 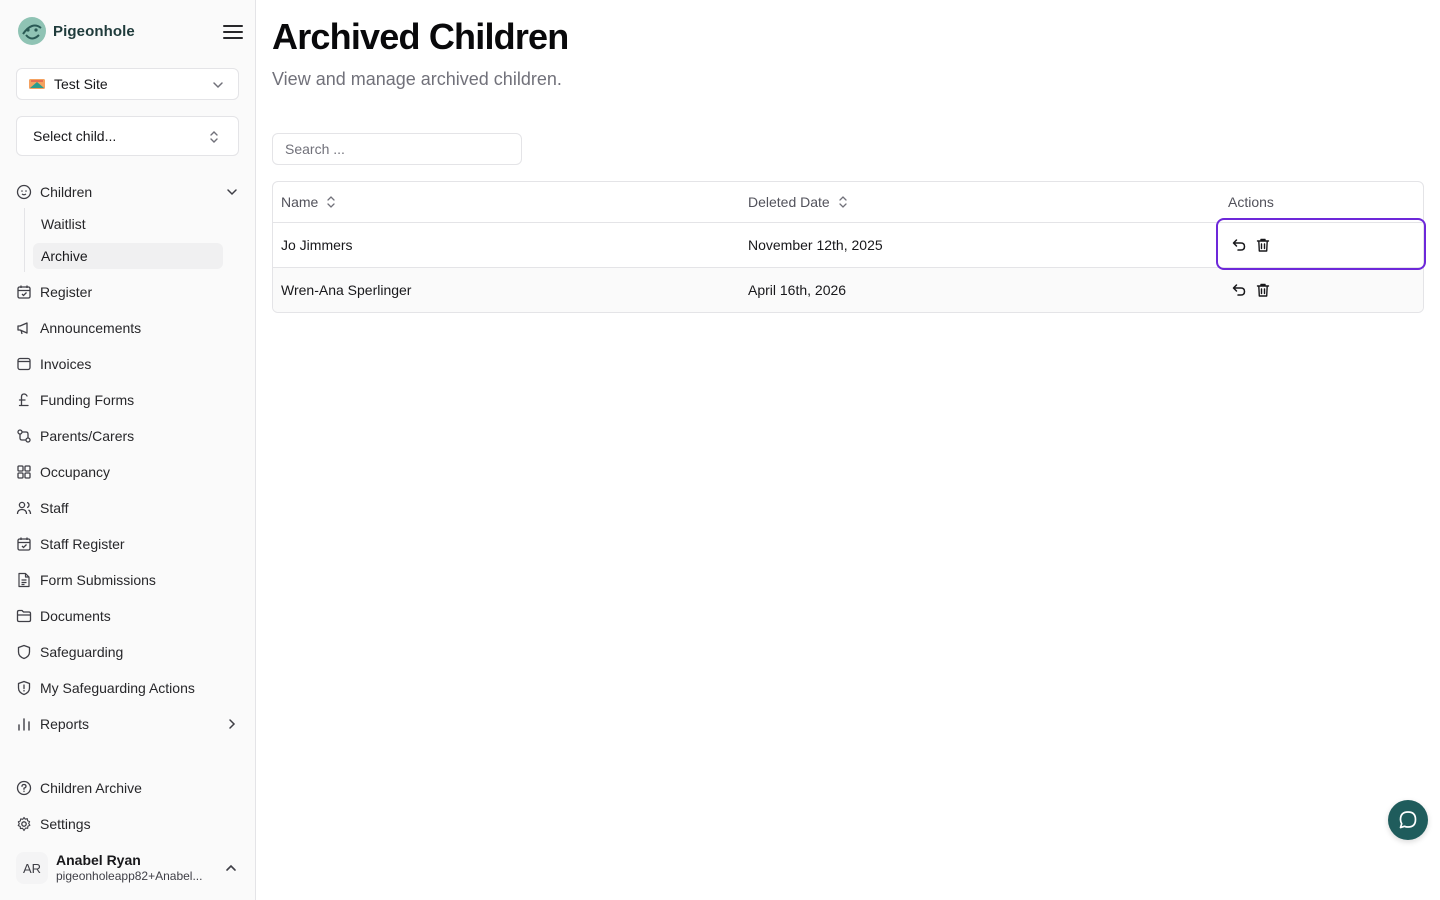 I want to click on cell-deleted-date: November 12th, 2025, so click(x=815, y=245).